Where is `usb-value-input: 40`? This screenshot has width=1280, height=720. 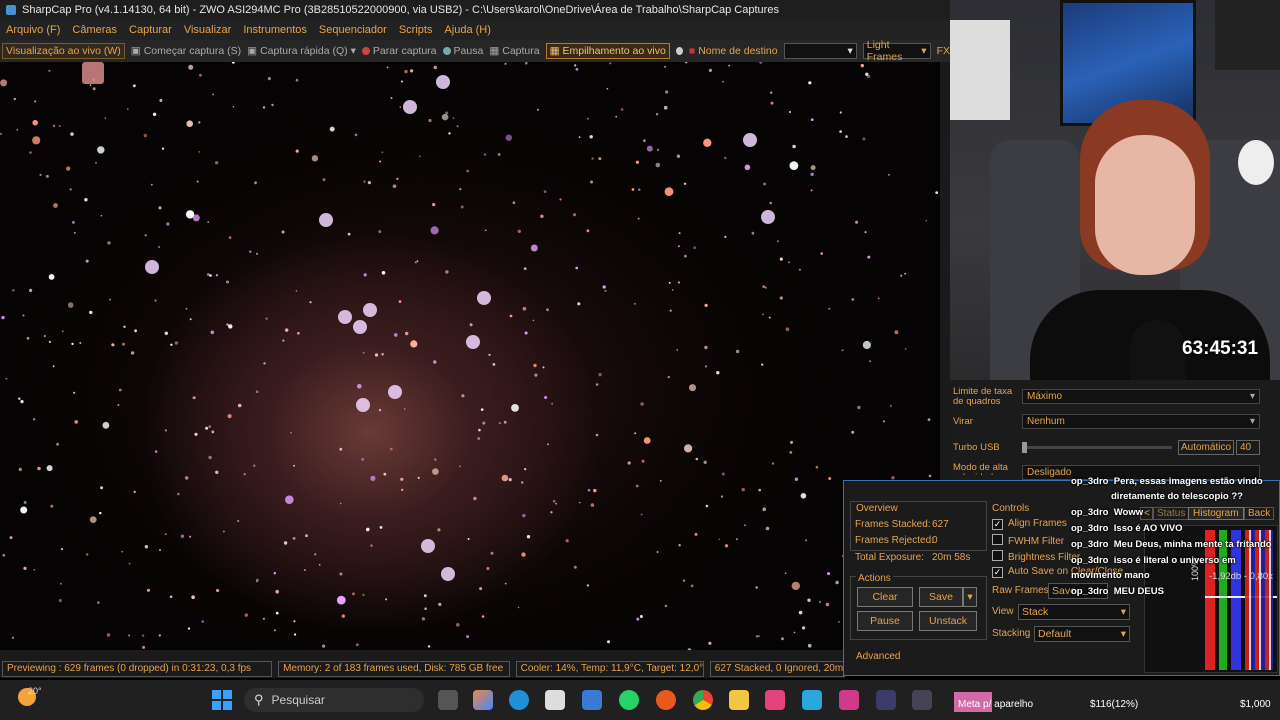
usb-value-input: 40 is located at coordinates (1248, 447).